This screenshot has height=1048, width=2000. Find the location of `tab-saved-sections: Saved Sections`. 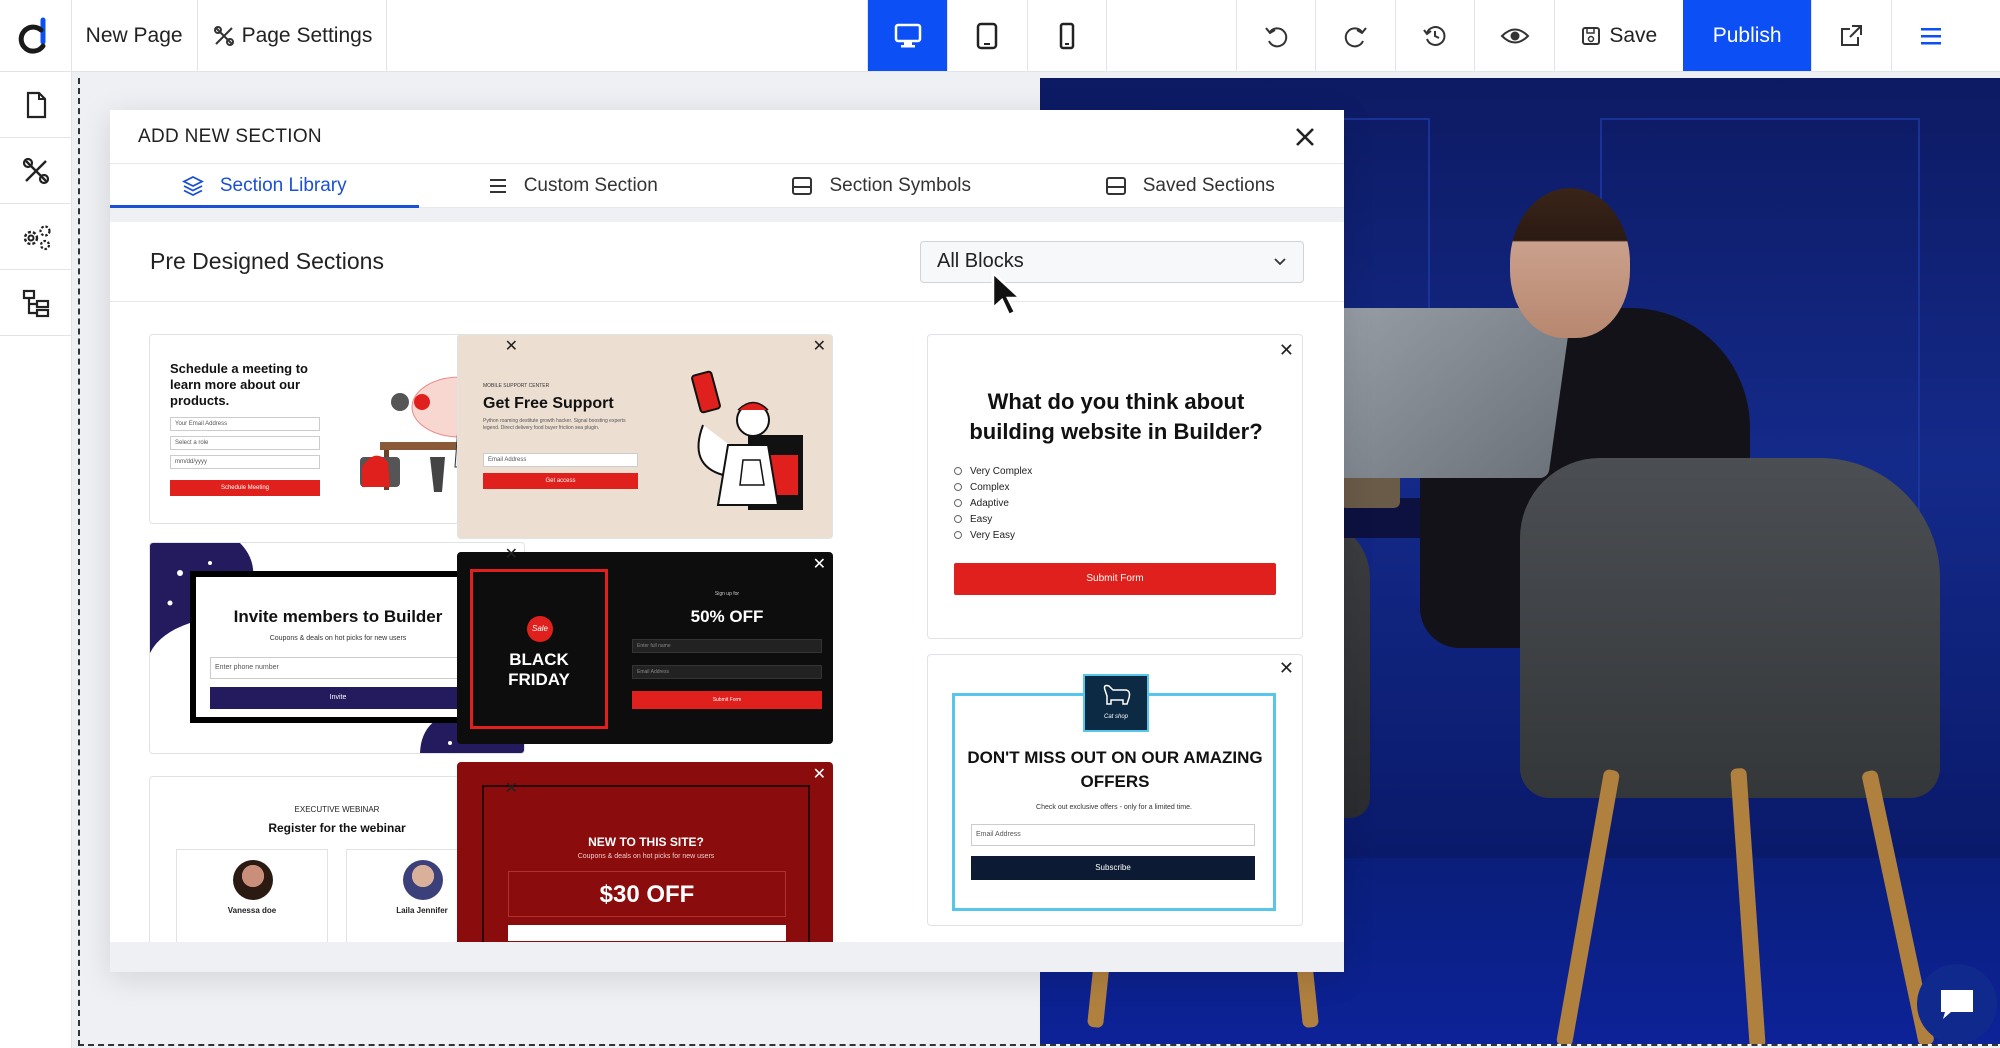

tab-saved-sections: Saved Sections is located at coordinates (1190, 185).